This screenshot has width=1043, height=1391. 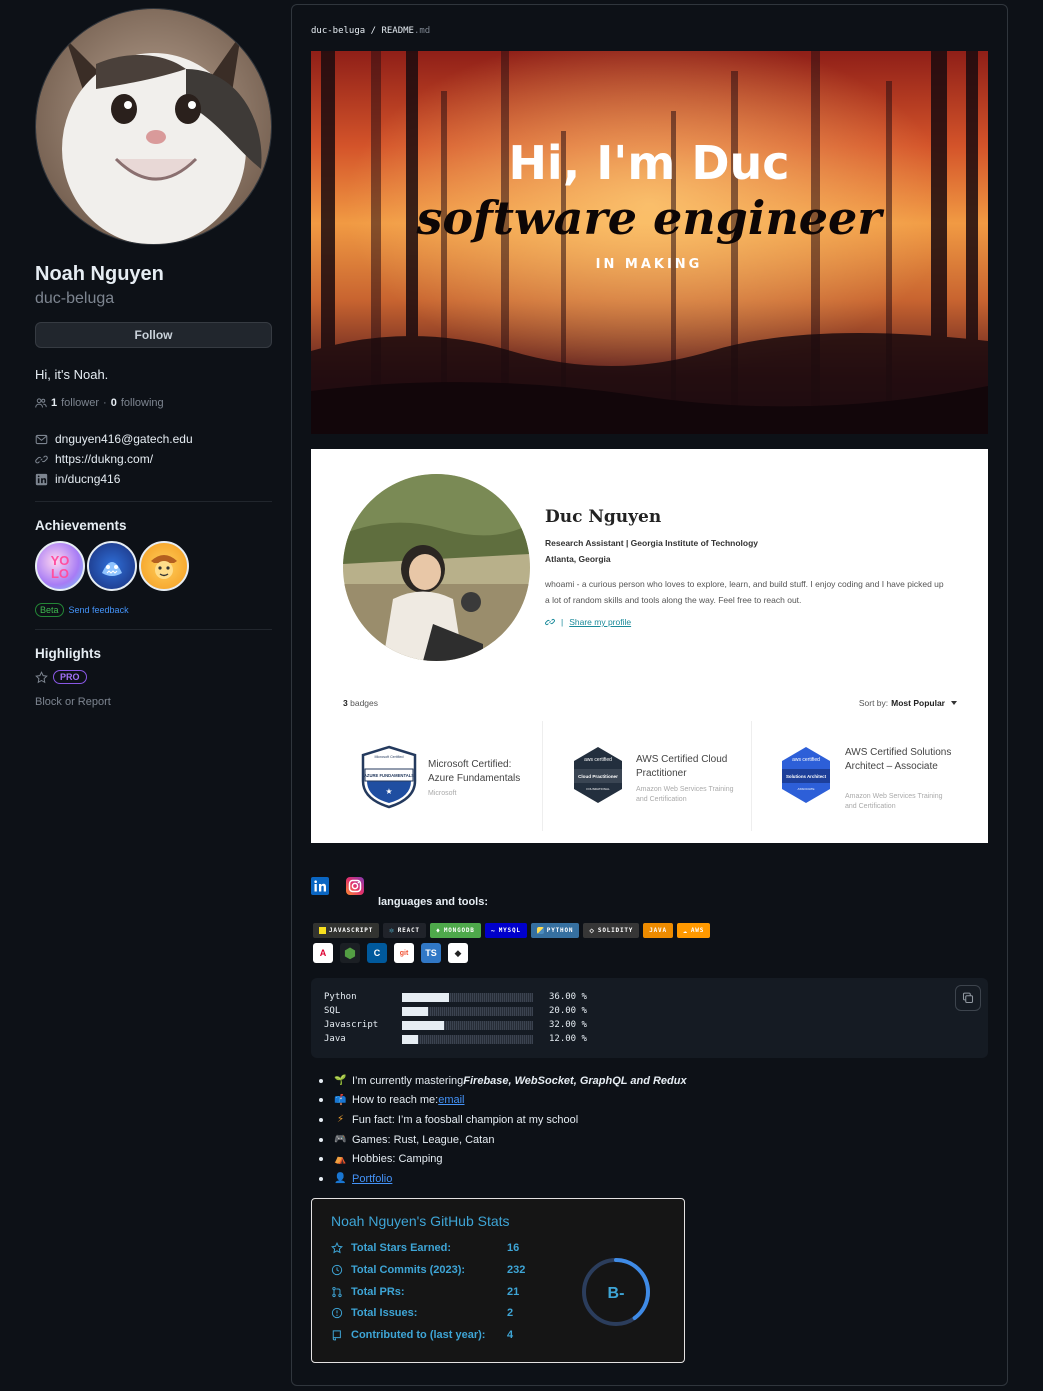 I want to click on achievements-heading: Achievements, so click(x=153, y=525).